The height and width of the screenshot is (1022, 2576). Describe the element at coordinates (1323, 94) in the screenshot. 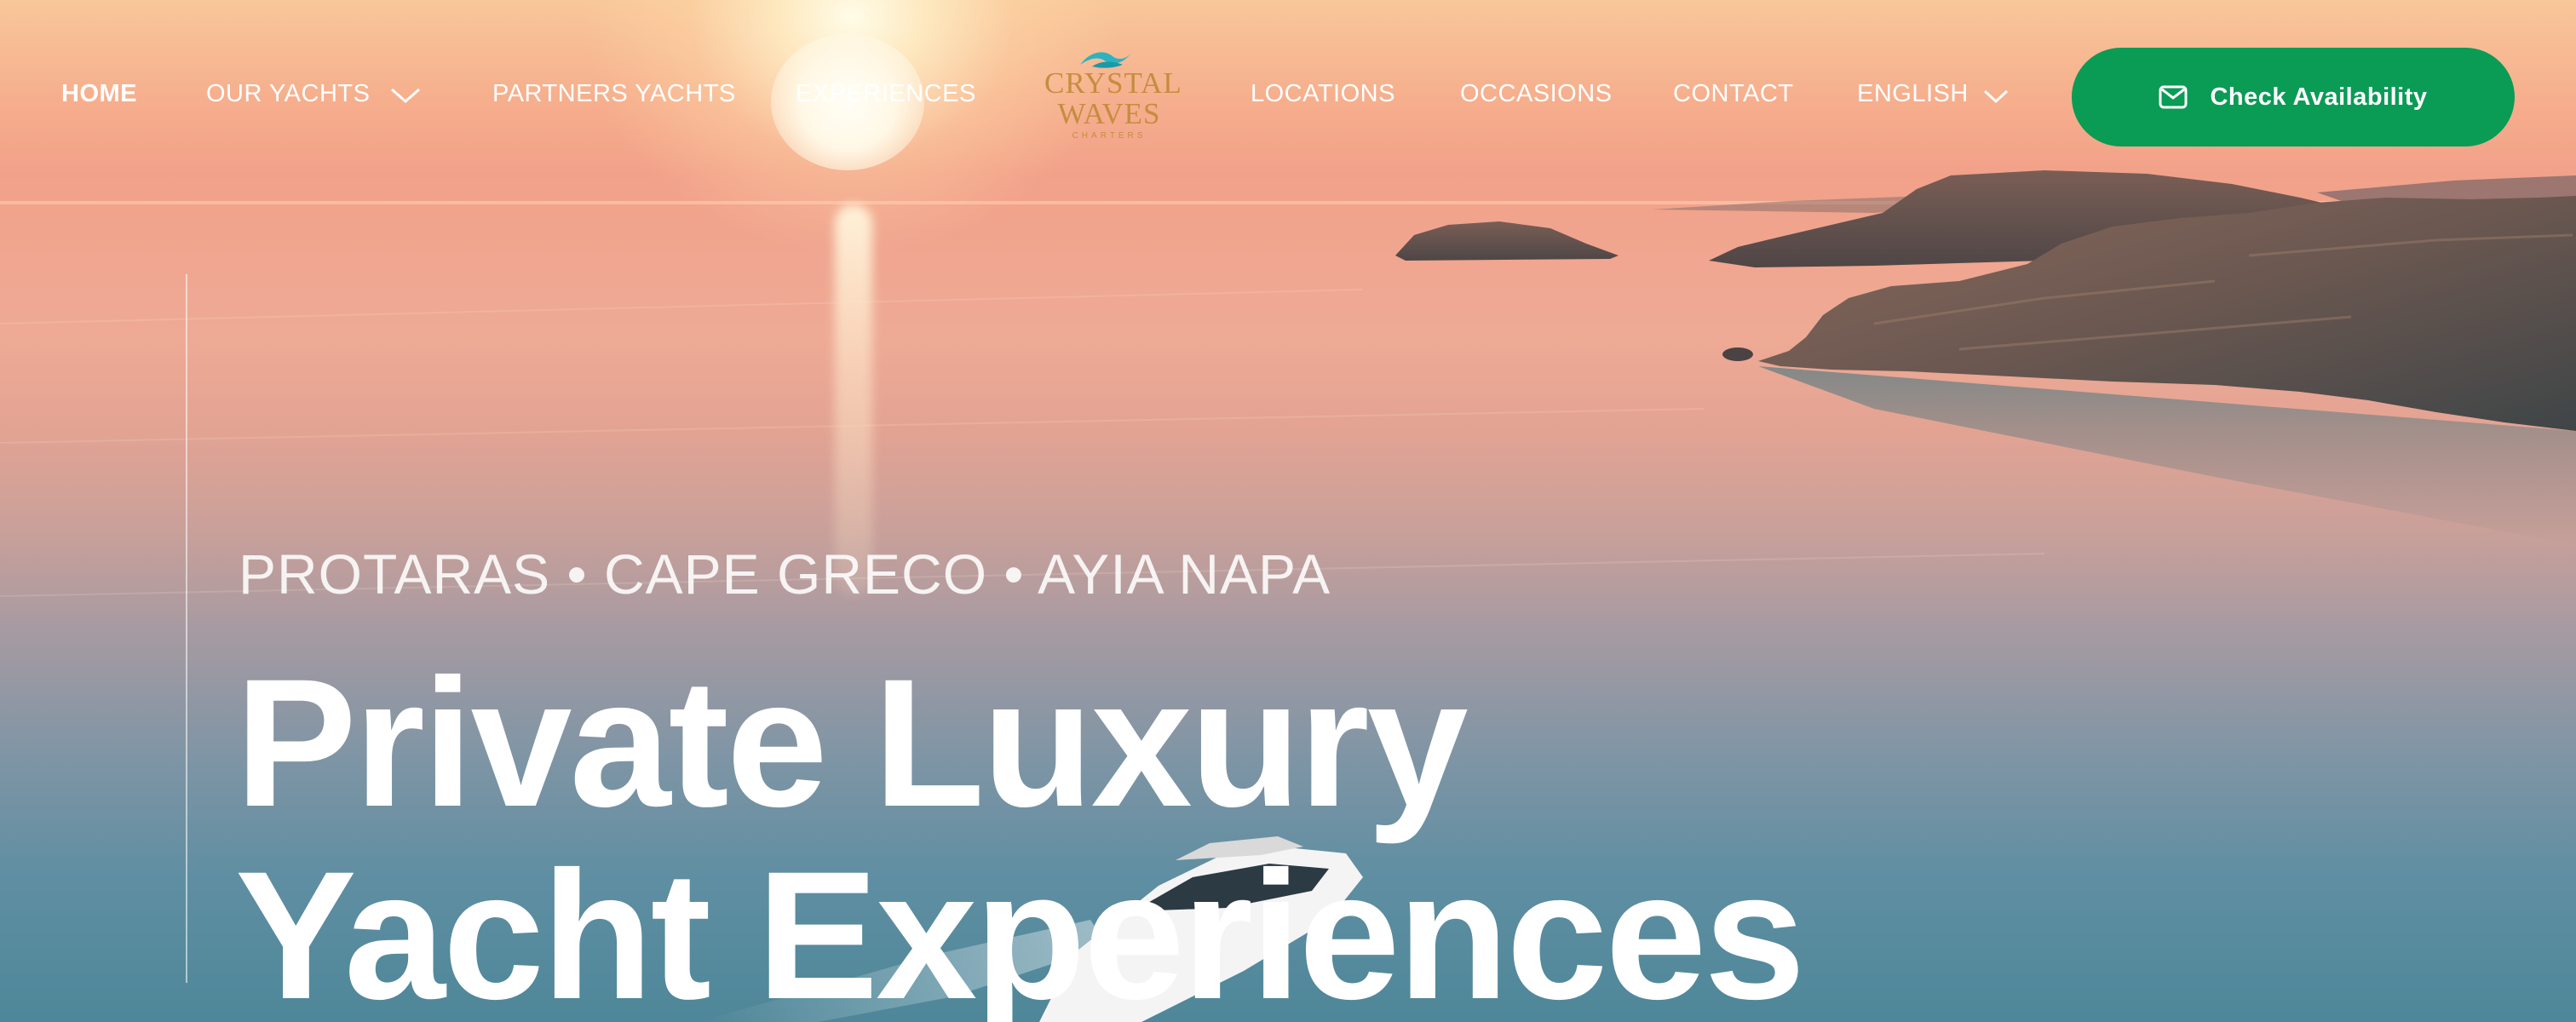

I see `nav-item-locations: LOCATIONS` at that location.